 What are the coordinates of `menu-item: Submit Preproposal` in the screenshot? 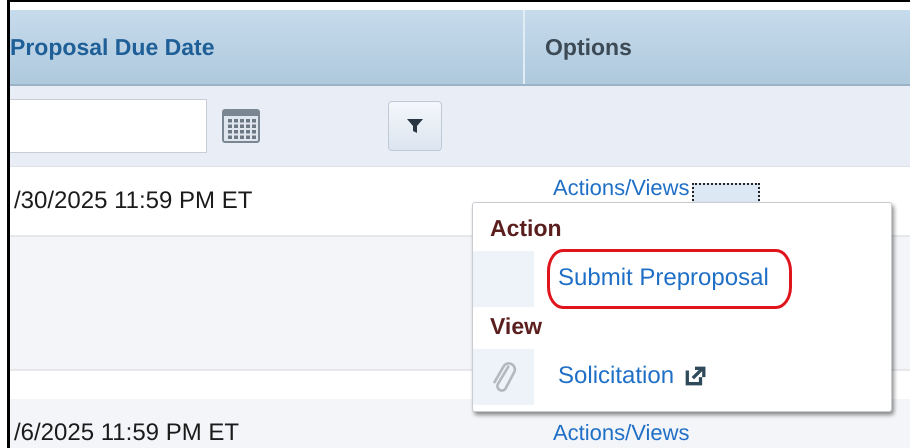 It's located at (669, 279).